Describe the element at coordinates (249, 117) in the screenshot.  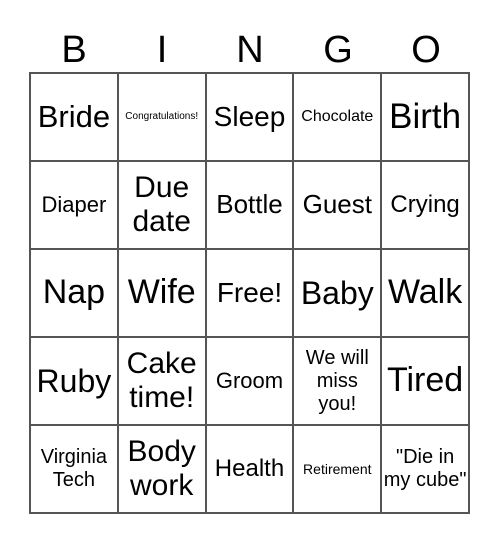
I see `bingo-cell: Sleep` at that location.